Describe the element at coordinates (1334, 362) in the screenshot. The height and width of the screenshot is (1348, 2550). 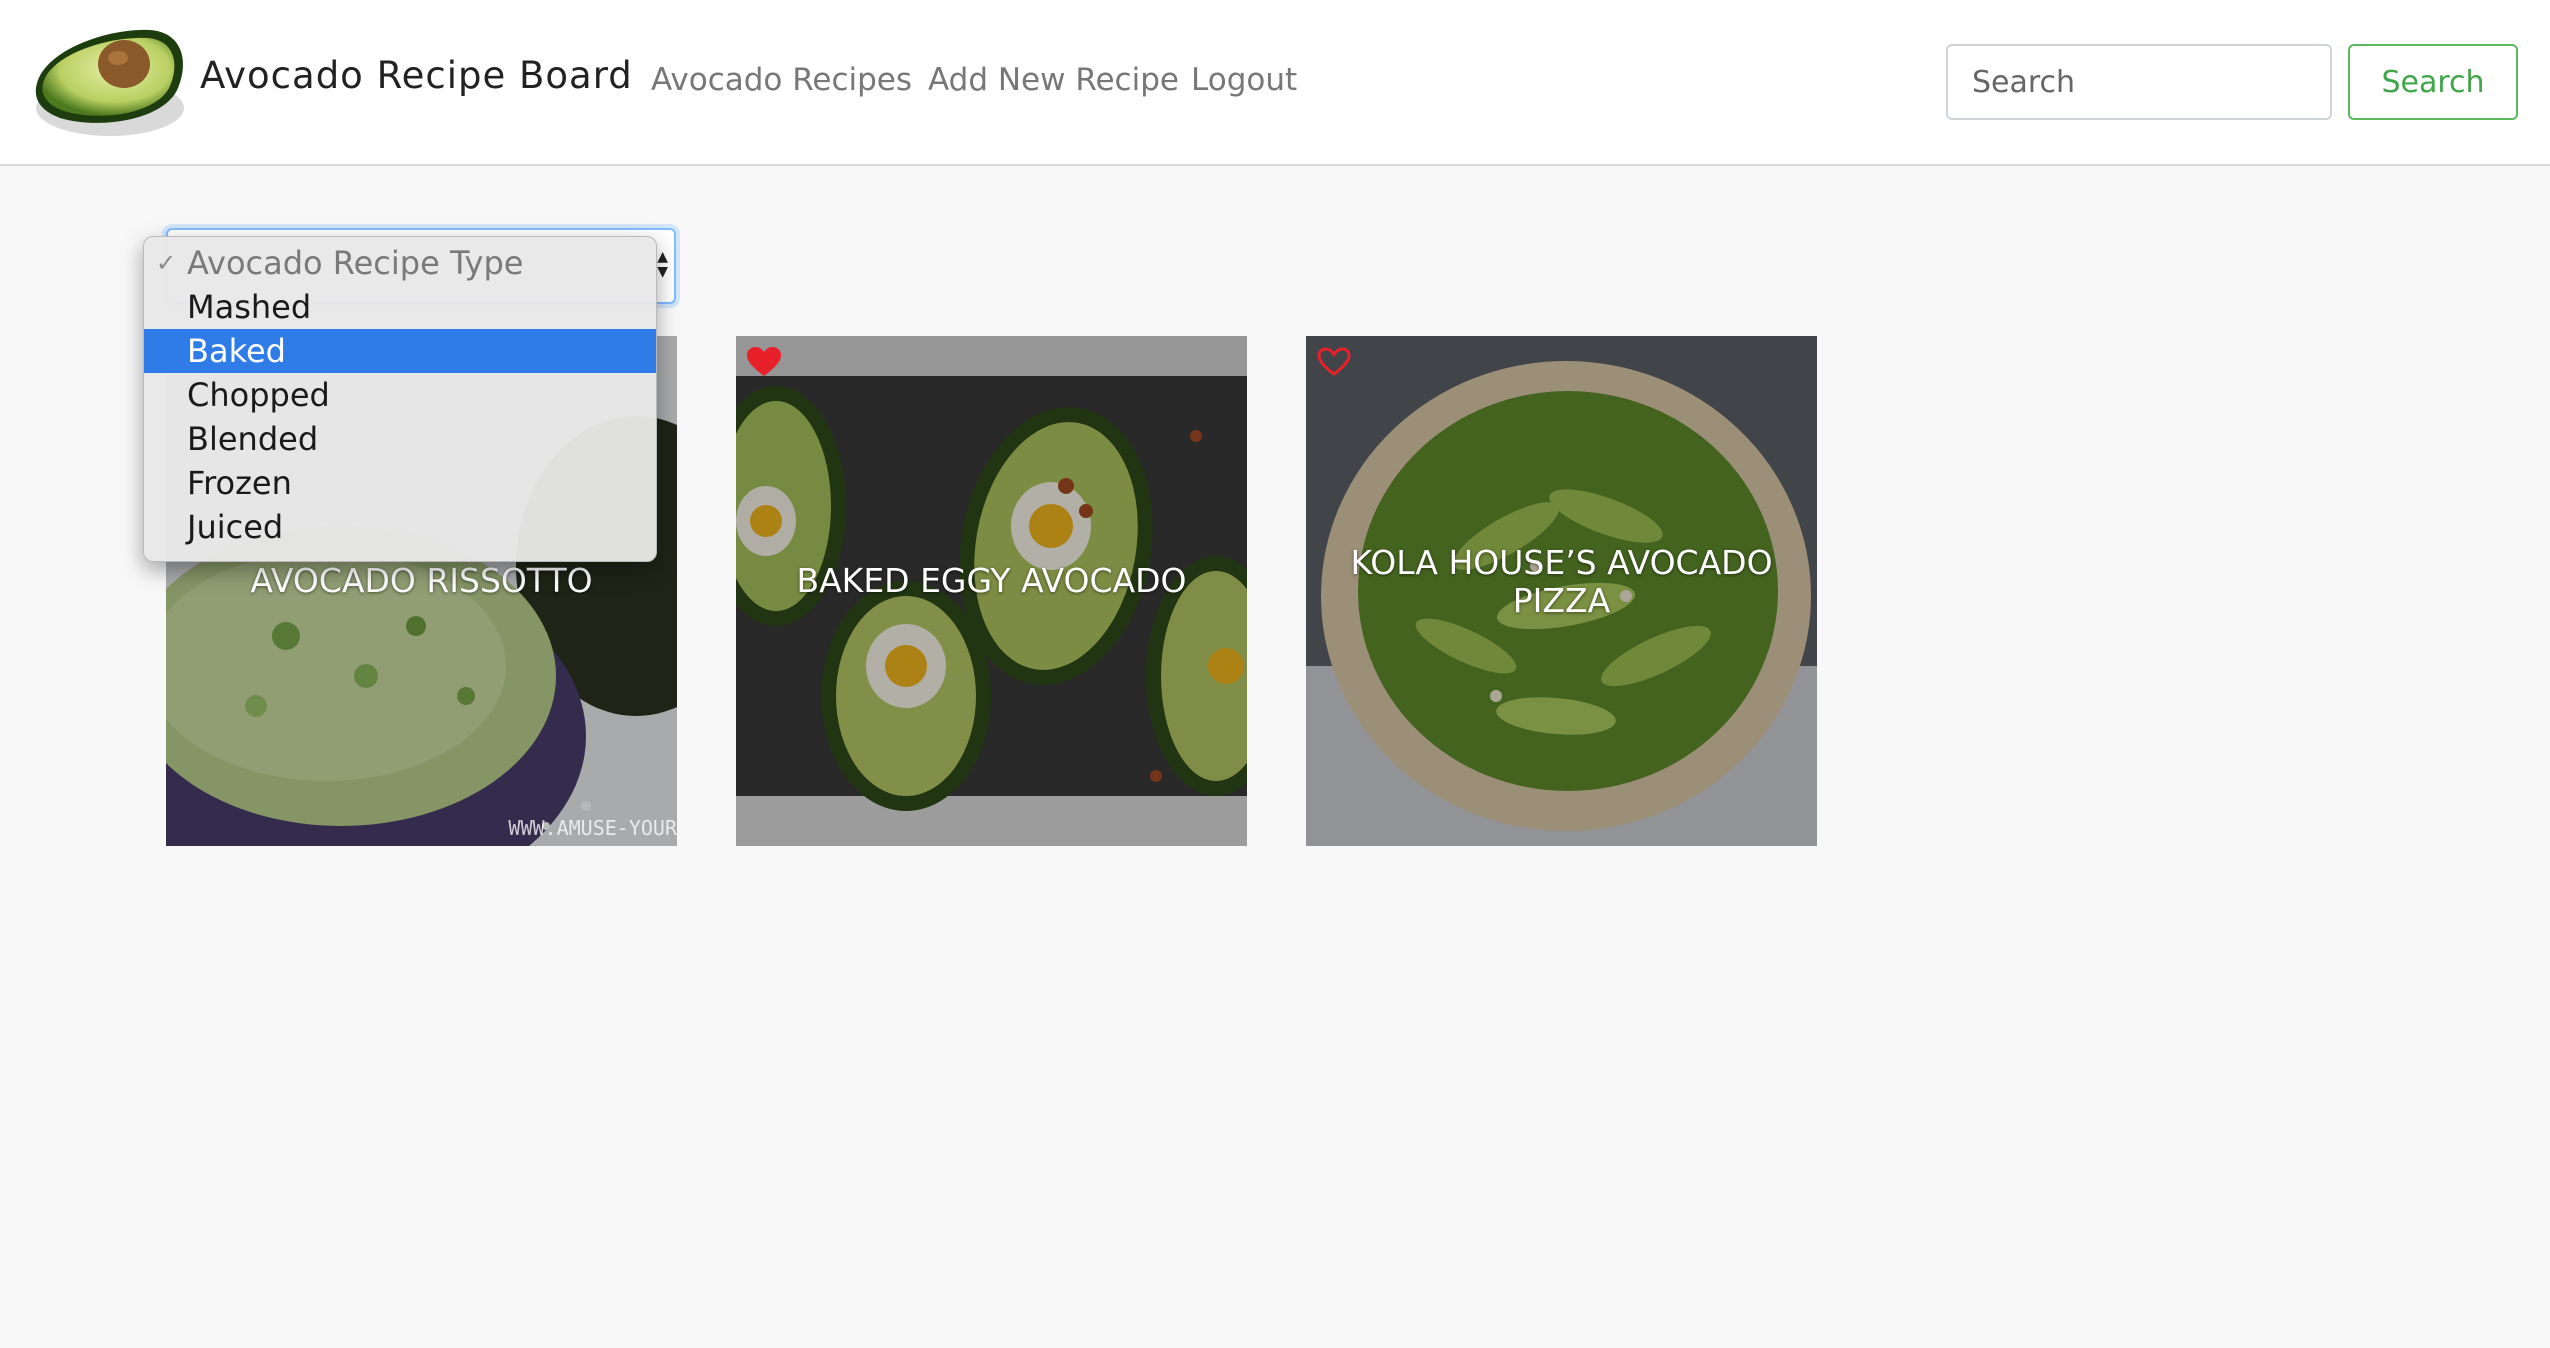
I see `favorite-heart-outline-icon` at that location.